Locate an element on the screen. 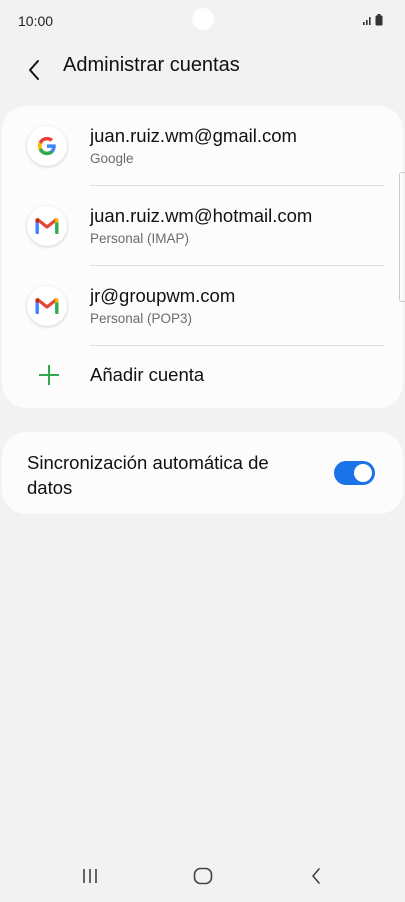  navigation-bar is located at coordinates (202, 875).